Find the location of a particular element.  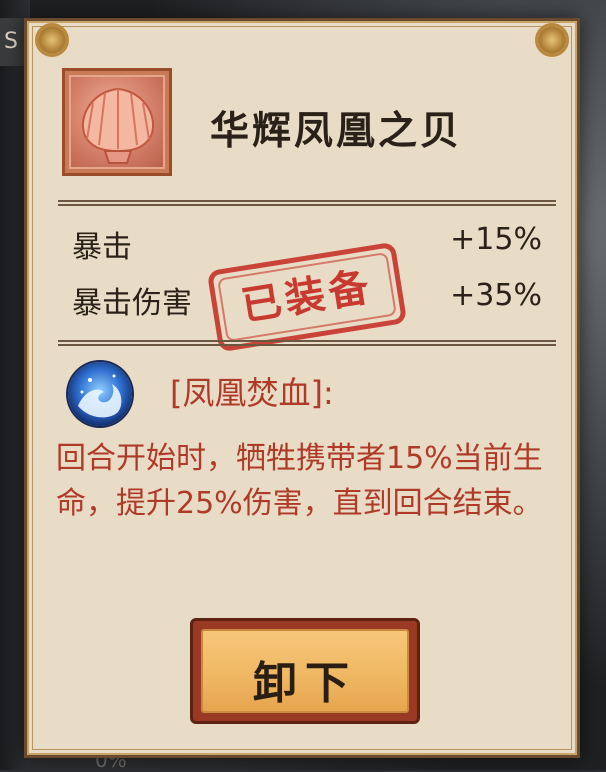

divider-bottom is located at coordinates (307, 343).